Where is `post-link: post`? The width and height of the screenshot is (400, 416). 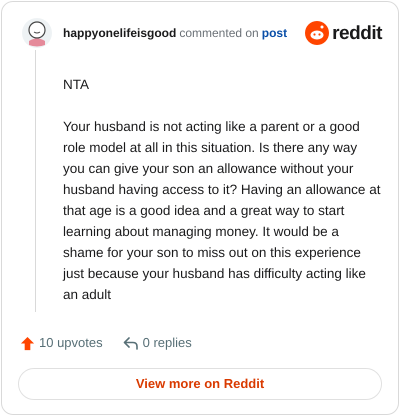
post-link: post is located at coordinates (275, 33).